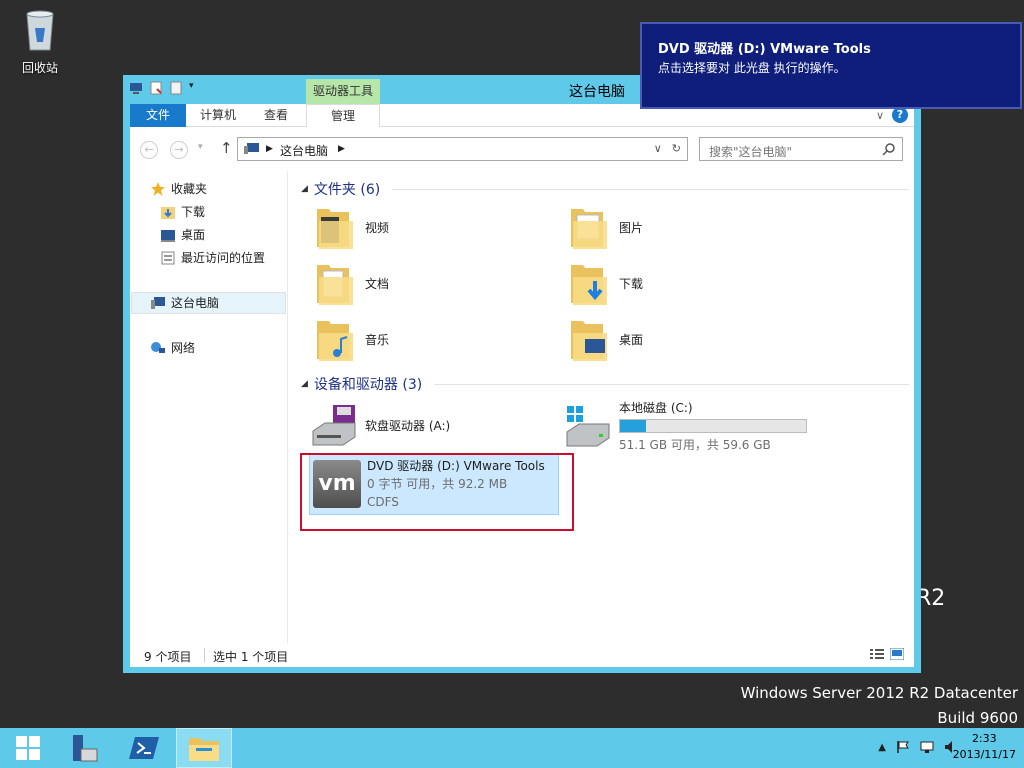 Image resolution: width=1024 pixels, height=768 pixels. What do you see at coordinates (158, 189) in the screenshot?
I see `star-icon` at bounding box center [158, 189].